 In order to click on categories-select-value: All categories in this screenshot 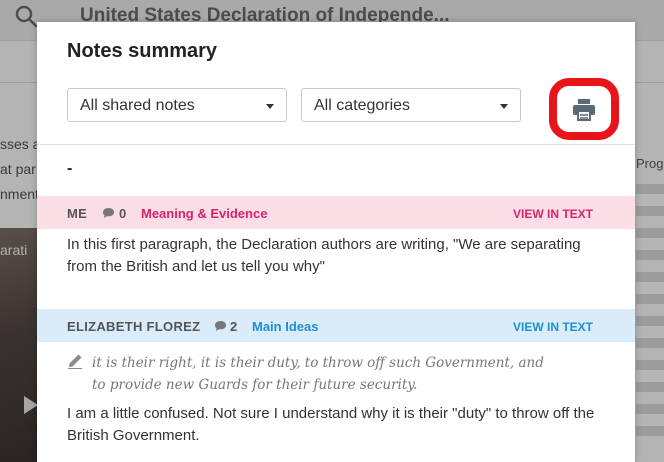, I will do `click(362, 105)`.